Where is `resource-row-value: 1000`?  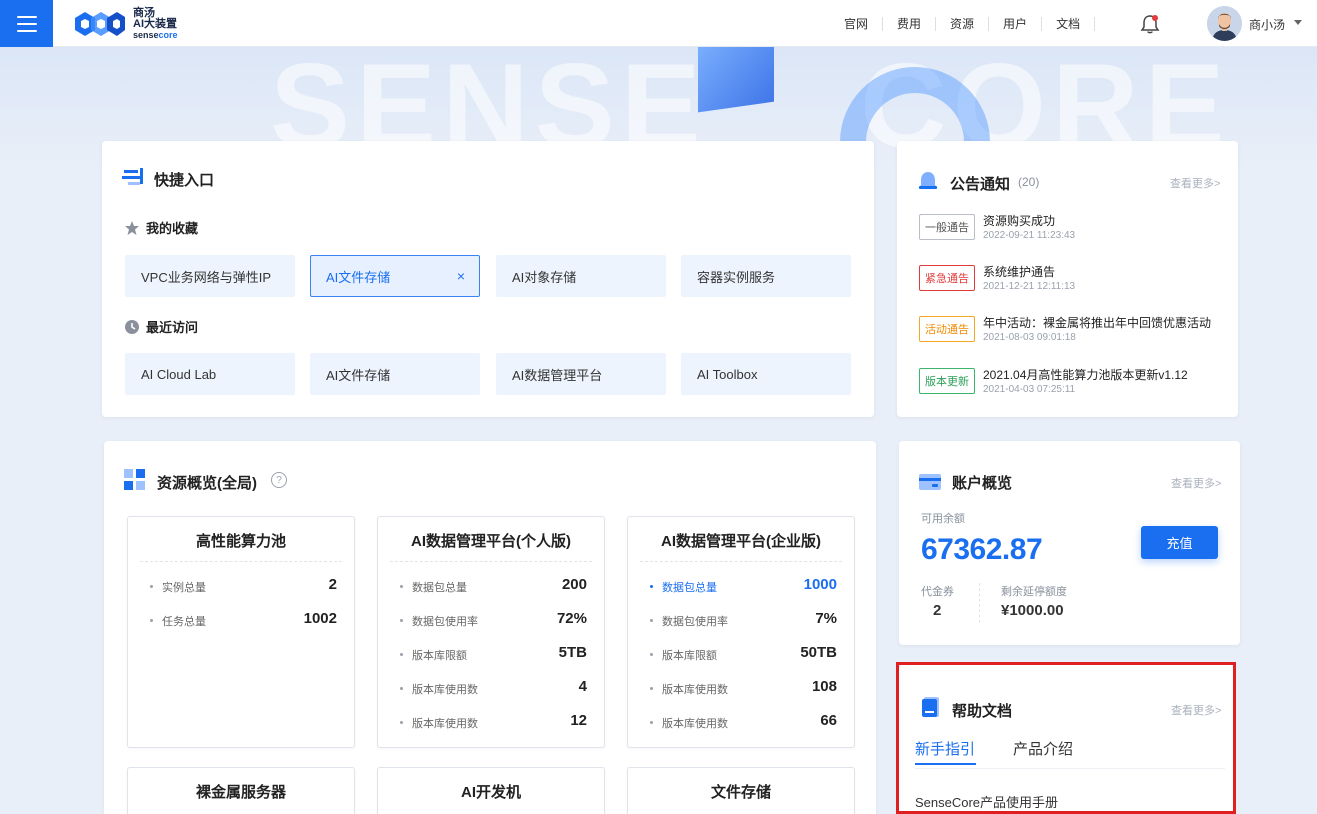 resource-row-value: 1000 is located at coordinates (820, 584).